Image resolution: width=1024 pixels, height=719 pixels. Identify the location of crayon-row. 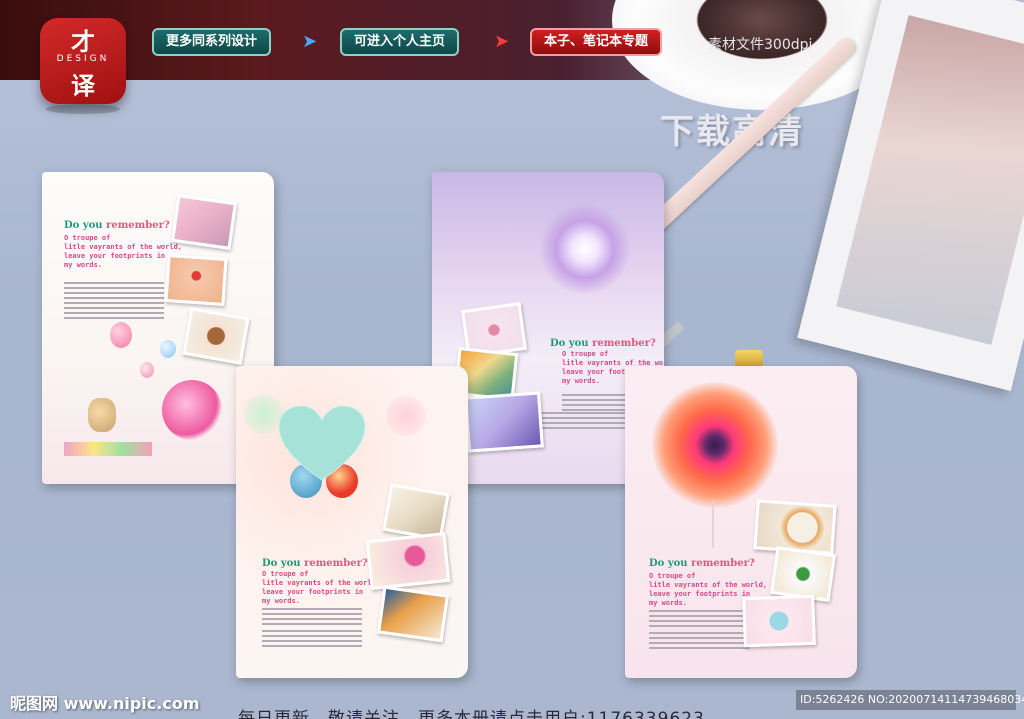
(108, 449).